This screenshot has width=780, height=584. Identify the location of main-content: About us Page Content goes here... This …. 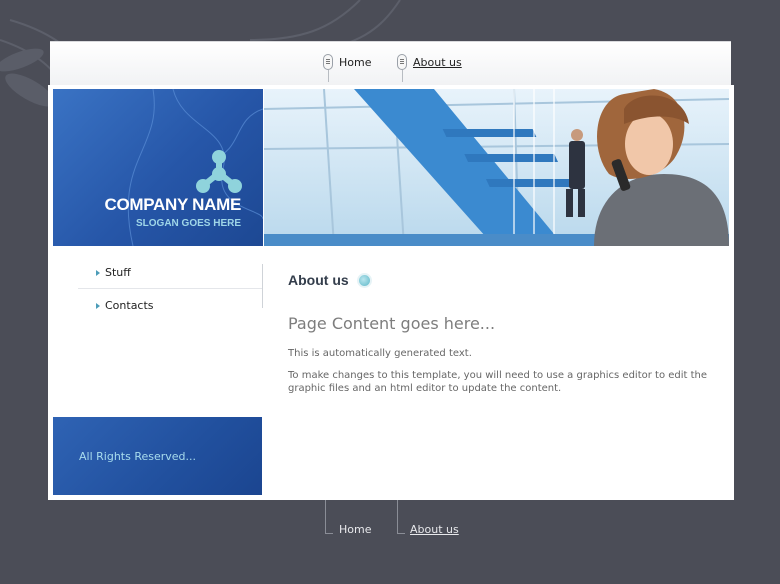
(498, 333).